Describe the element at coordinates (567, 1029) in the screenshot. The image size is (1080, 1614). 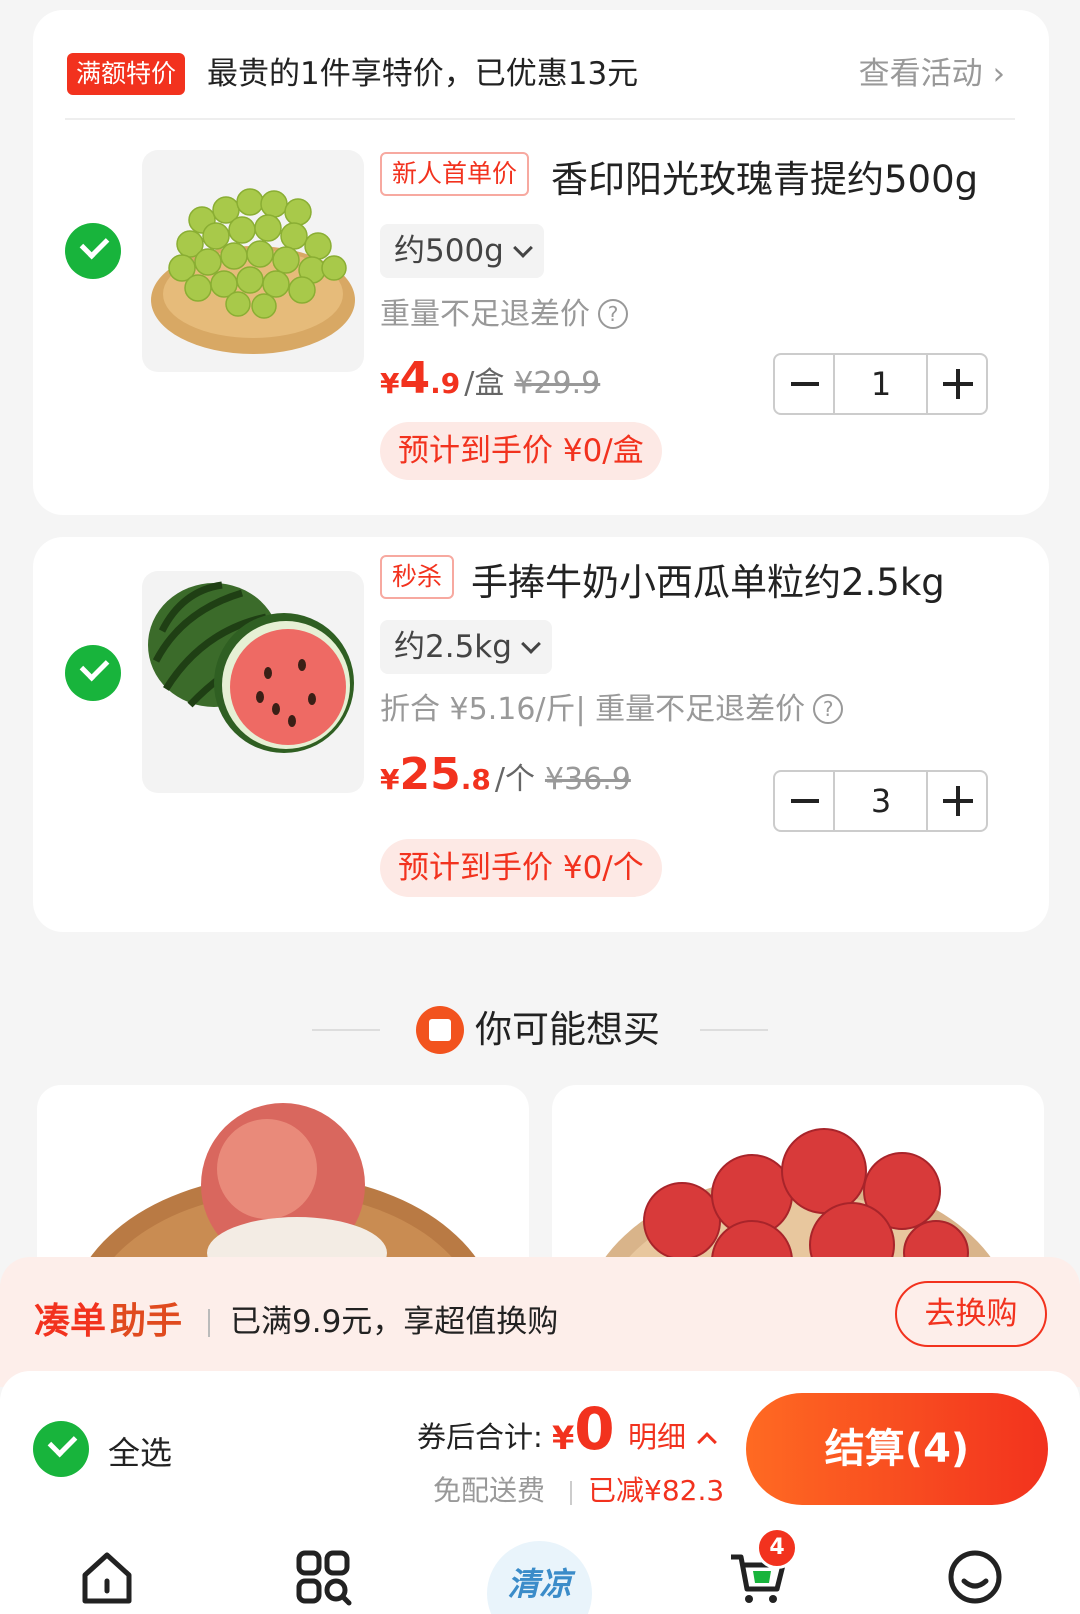
I see `recommend-title: 你可能想买` at that location.